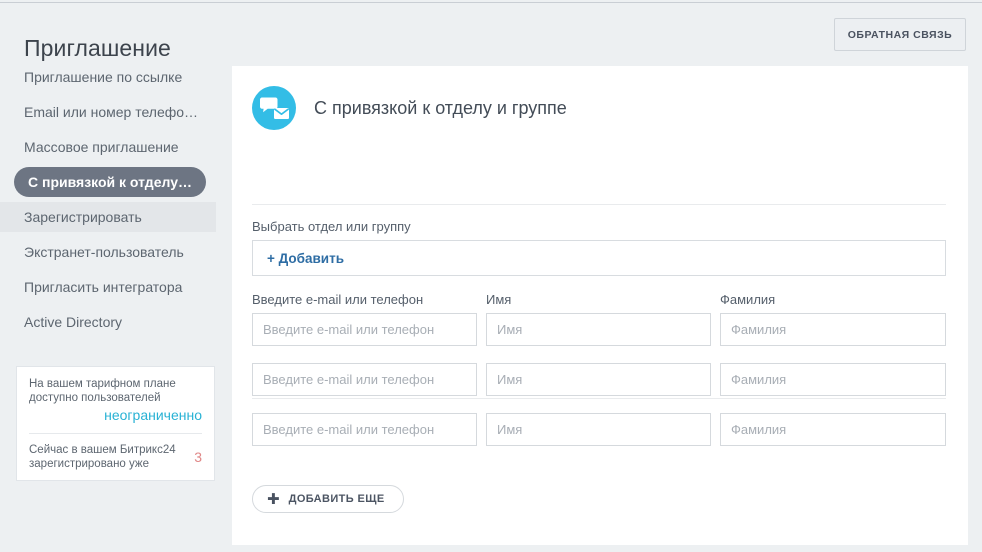 This screenshot has height=552, width=982. I want to click on column-label-last-name: Фамилия, so click(748, 299).